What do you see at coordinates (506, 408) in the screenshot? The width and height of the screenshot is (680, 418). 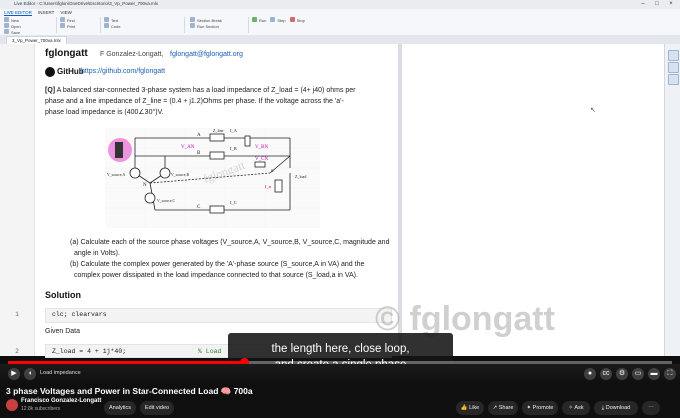 I see `share-label: Share` at bounding box center [506, 408].